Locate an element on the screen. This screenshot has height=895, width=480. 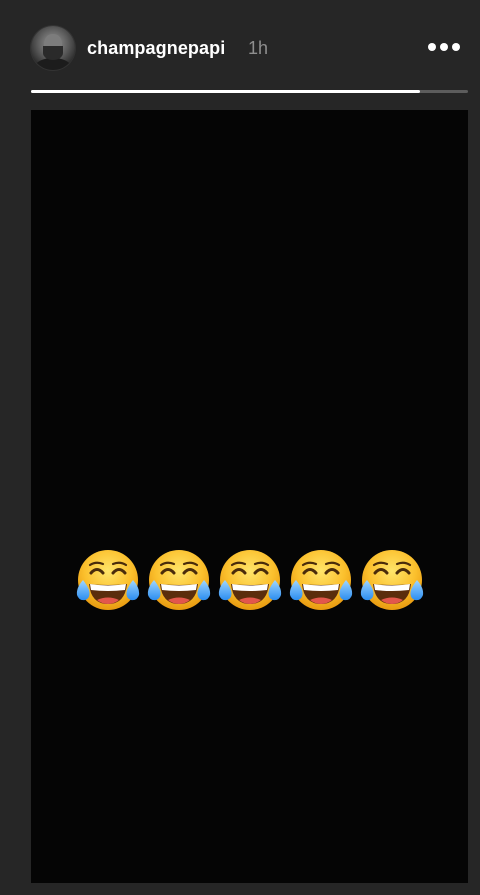
username-link: champagnepapi is located at coordinates (156, 48).